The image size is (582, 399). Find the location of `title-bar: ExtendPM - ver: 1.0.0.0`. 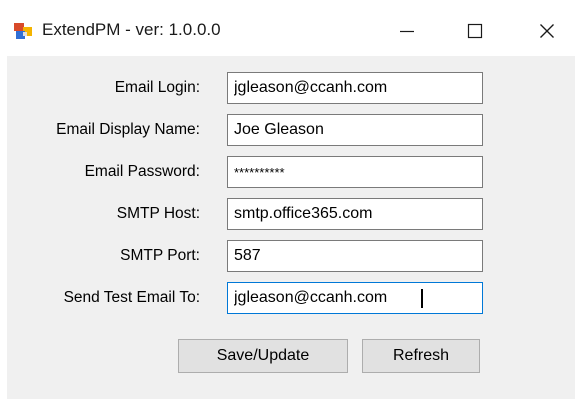

title-bar: ExtendPM - ver: 1.0.0.0 is located at coordinates (291, 28).